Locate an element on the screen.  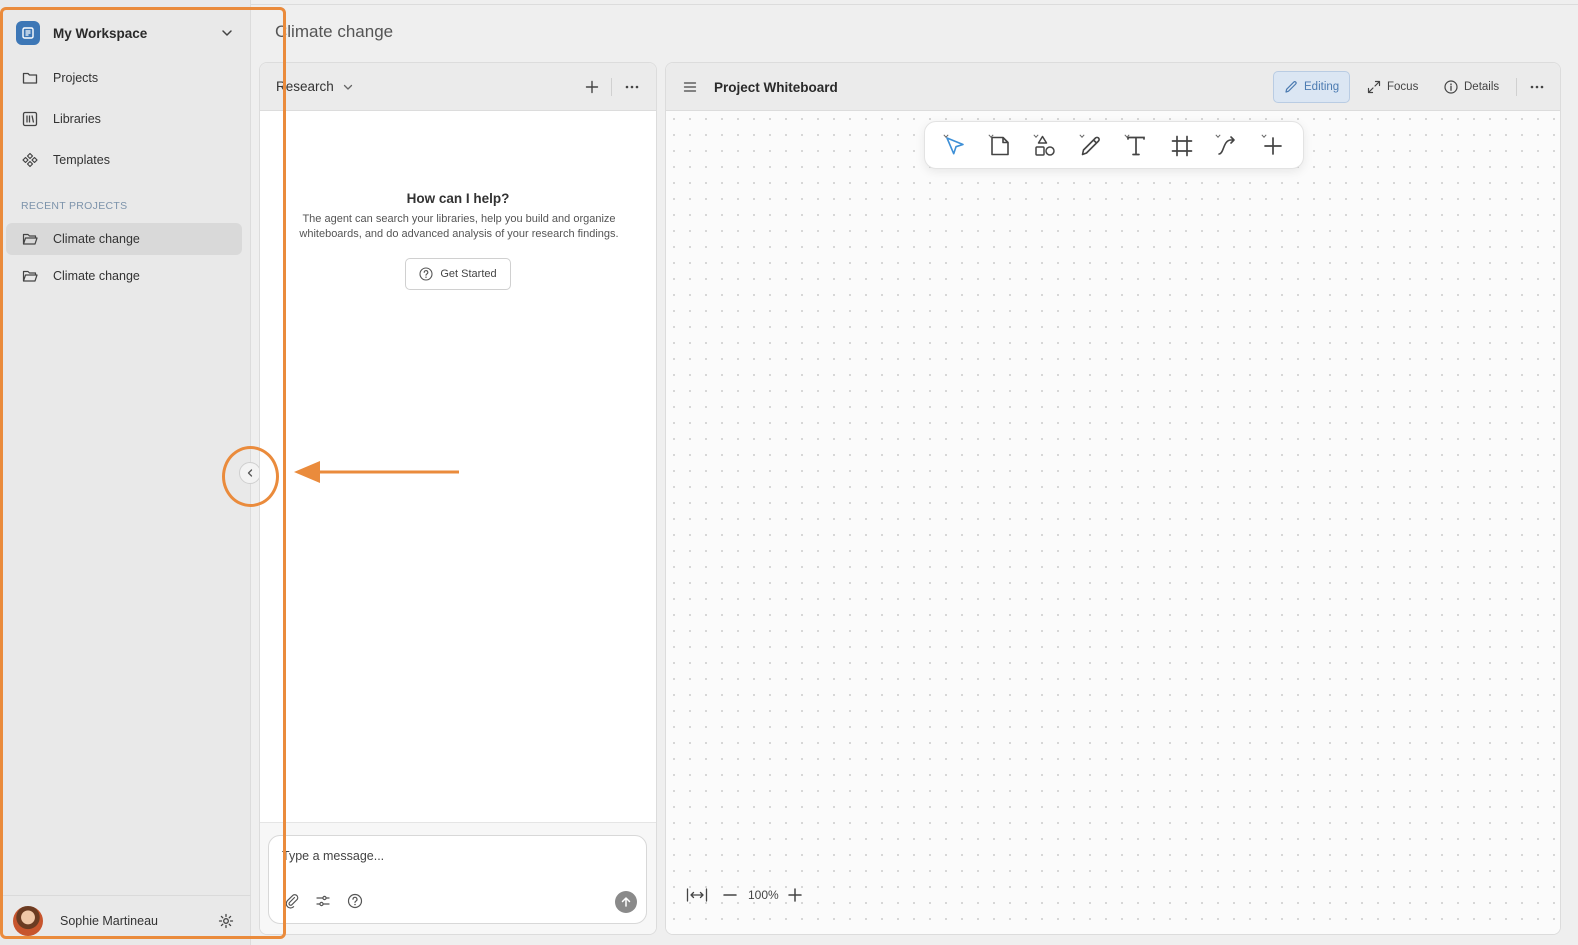
collapse-sidebar-button is located at coordinates (250, 473).